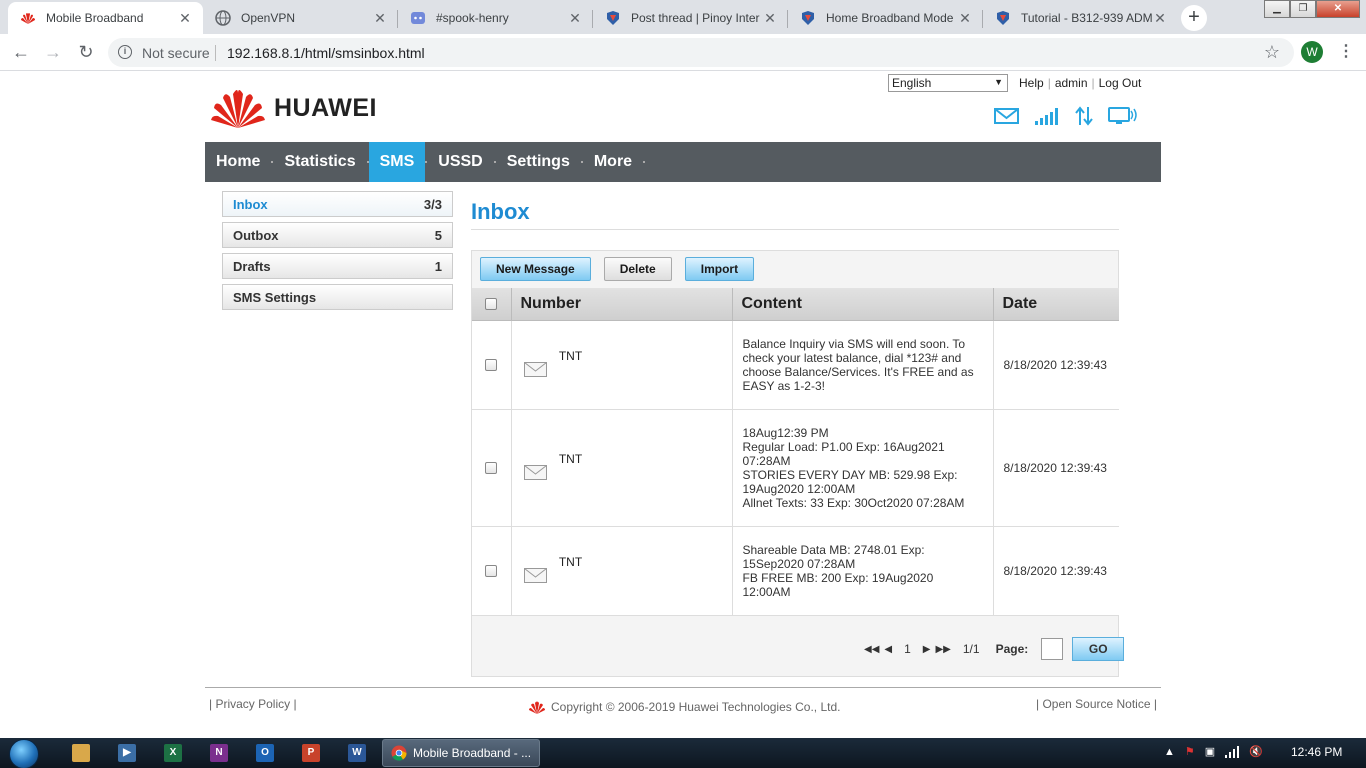 Image resolution: width=1366 pixels, height=768 pixels. What do you see at coordinates (125, 52) in the screenshot?
I see `info-icon: i` at bounding box center [125, 52].